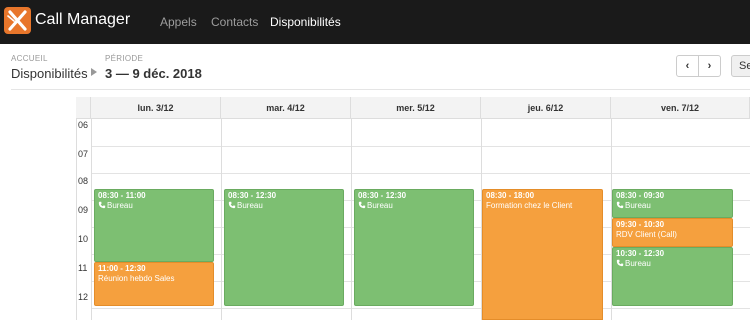  Describe the element at coordinates (154, 284) in the screenshot. I see `event-monday-reunion: 11:00 - 12:30 Réunion hebdo Sales` at that location.